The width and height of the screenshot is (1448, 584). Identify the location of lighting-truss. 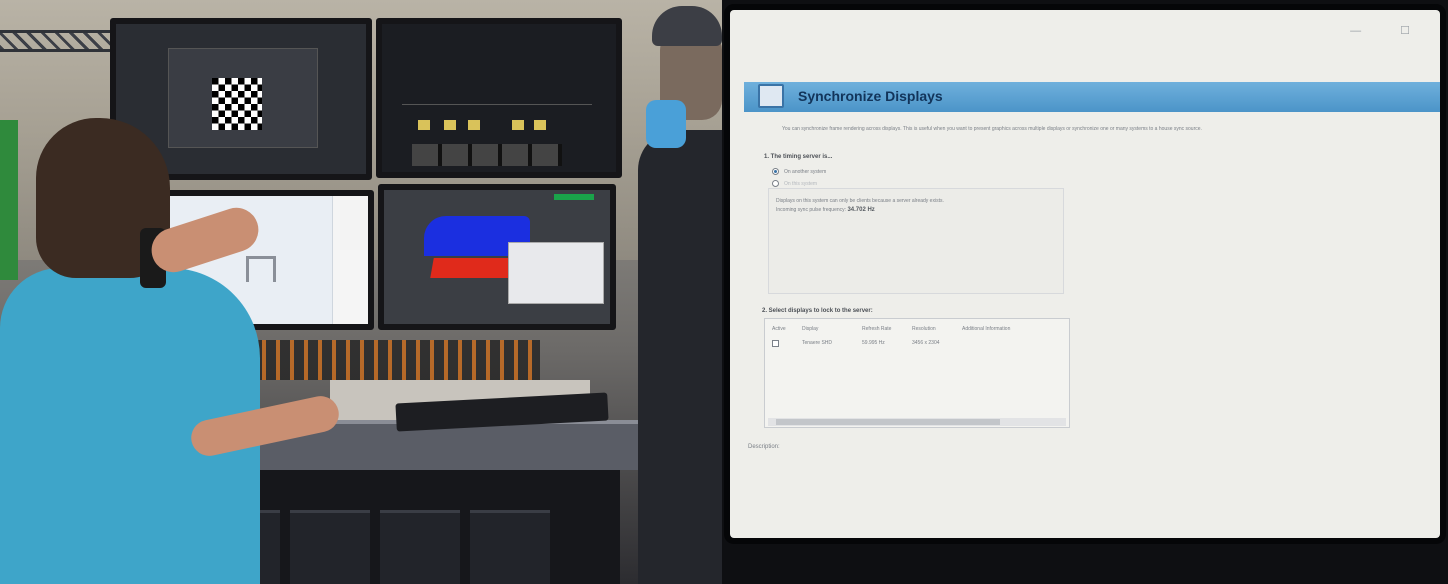
(60, 41).